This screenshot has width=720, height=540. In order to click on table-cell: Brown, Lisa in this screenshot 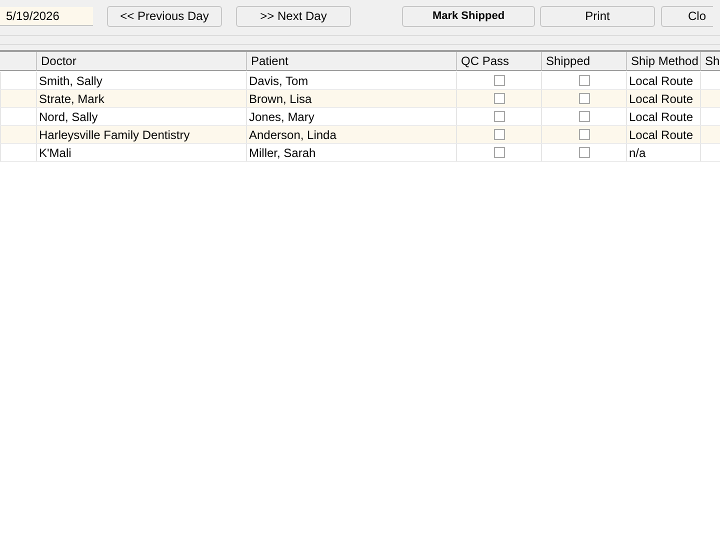, I will do `click(351, 99)`.